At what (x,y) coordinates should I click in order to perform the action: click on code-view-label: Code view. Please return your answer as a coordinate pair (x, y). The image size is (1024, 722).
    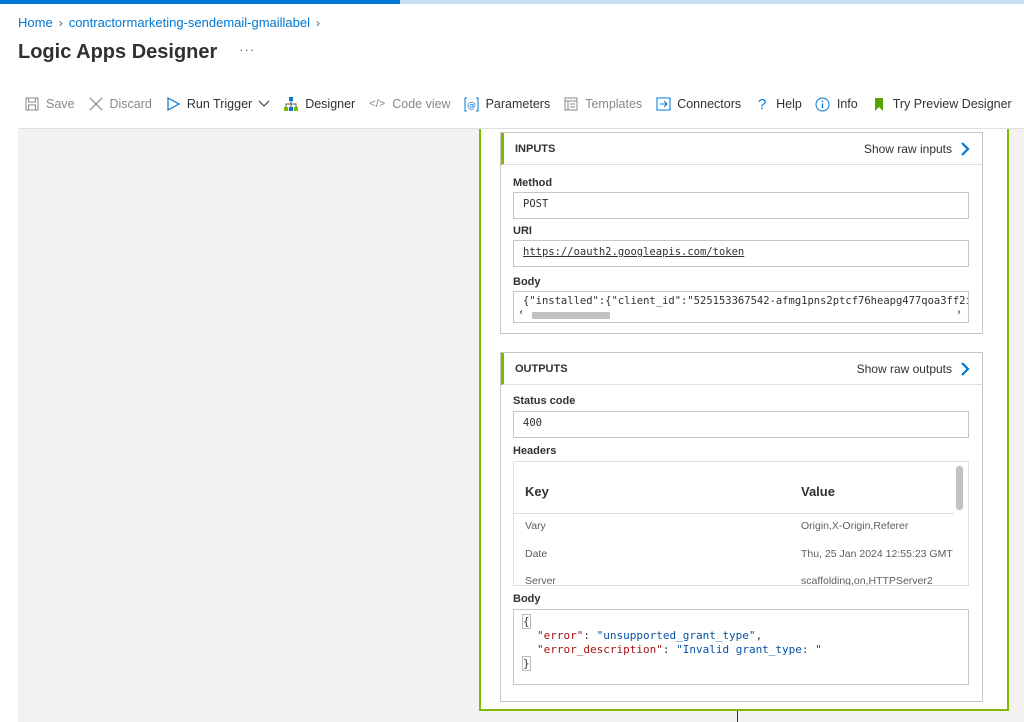
    Looking at the image, I should click on (421, 104).